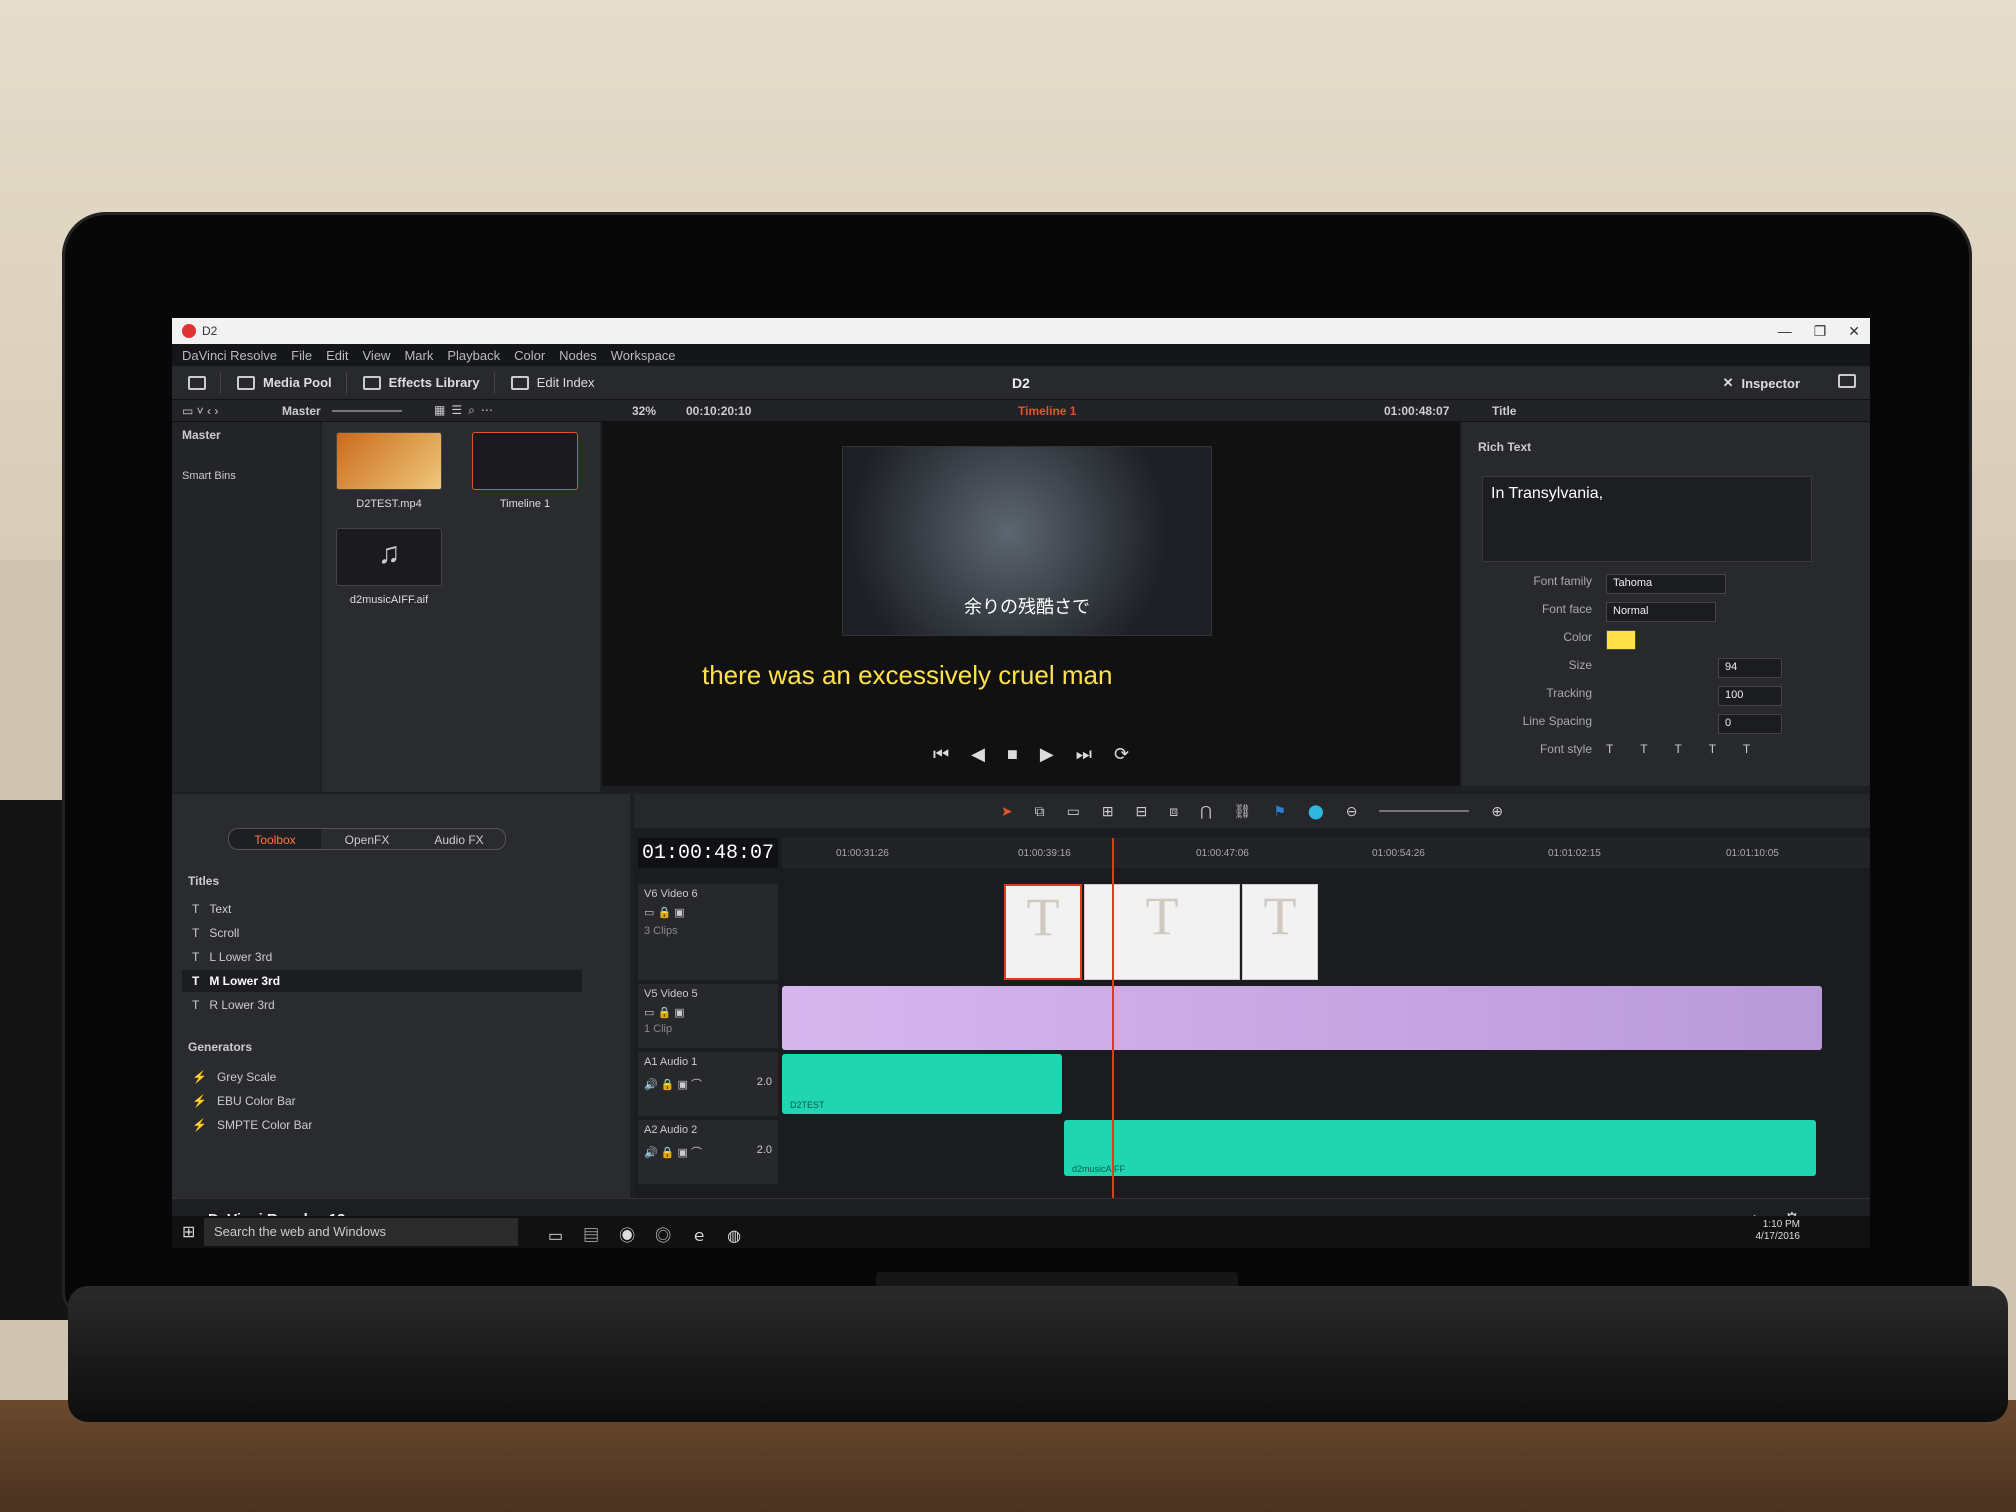 Image resolution: width=2016 pixels, height=1512 pixels. Describe the element at coordinates (196, 957) in the screenshot. I see `title-icon: T` at that location.